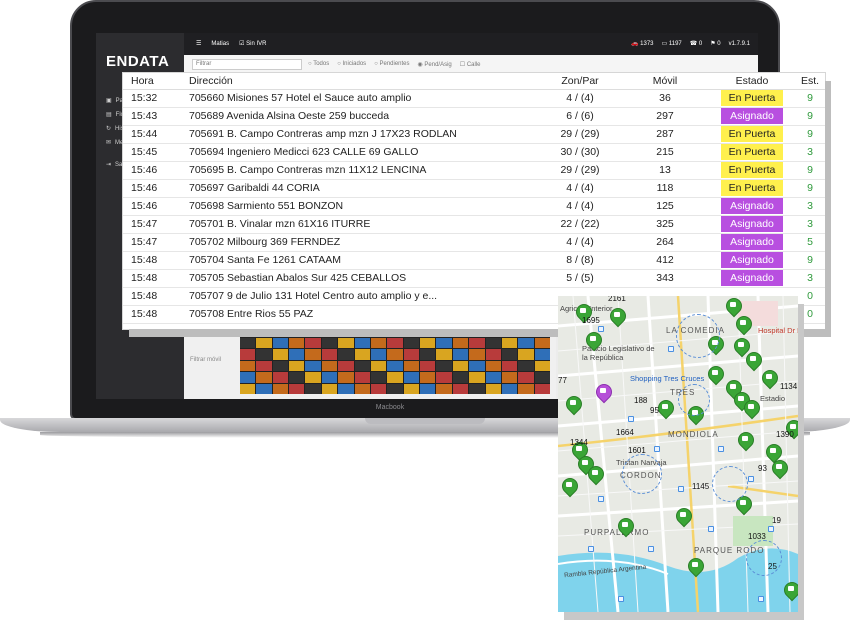  What do you see at coordinates (252, 43) in the screenshot?
I see `ivr-toggle: ☑ Sin IVR` at bounding box center [252, 43].